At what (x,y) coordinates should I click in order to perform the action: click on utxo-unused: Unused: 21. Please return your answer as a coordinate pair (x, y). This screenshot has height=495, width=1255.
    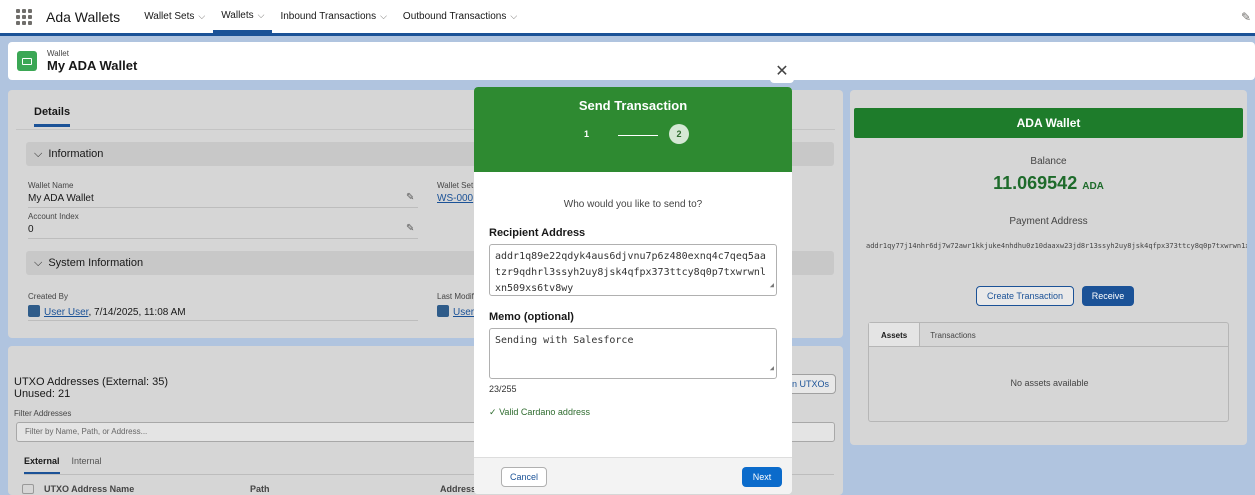
    Looking at the image, I should click on (42, 394).